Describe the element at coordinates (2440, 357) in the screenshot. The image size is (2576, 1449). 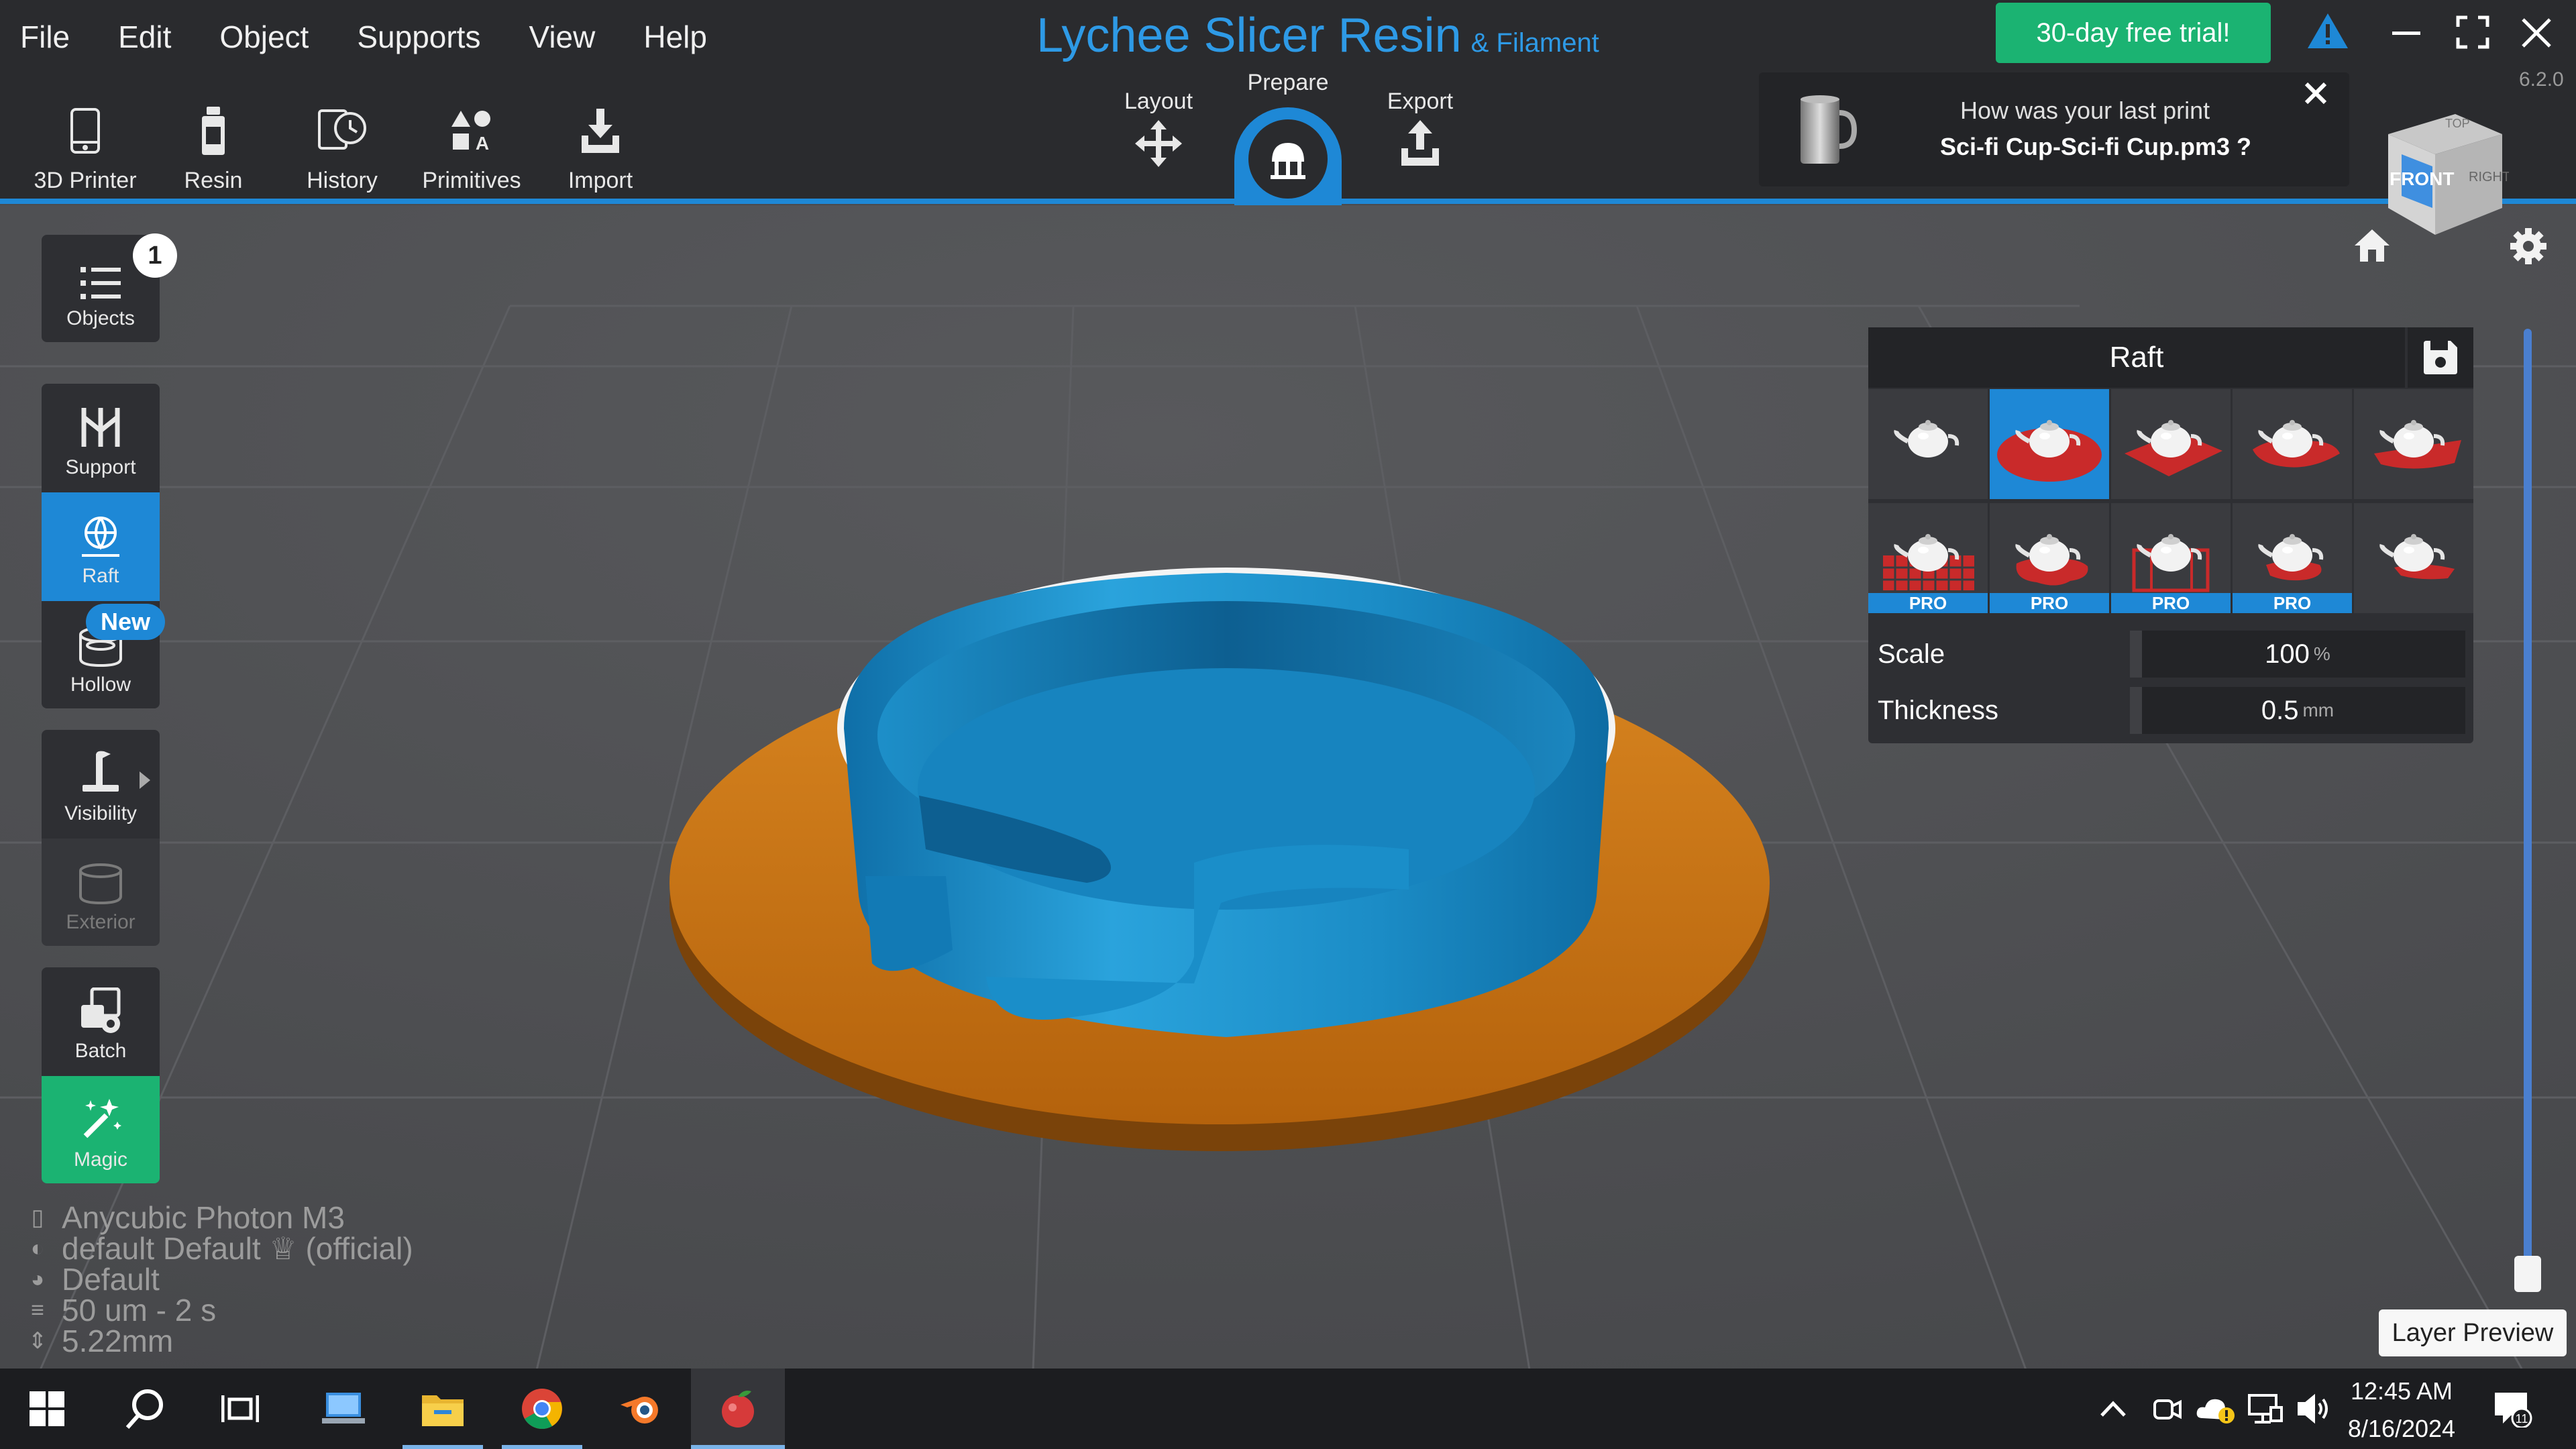
I see `save-raft-preset-button` at that location.